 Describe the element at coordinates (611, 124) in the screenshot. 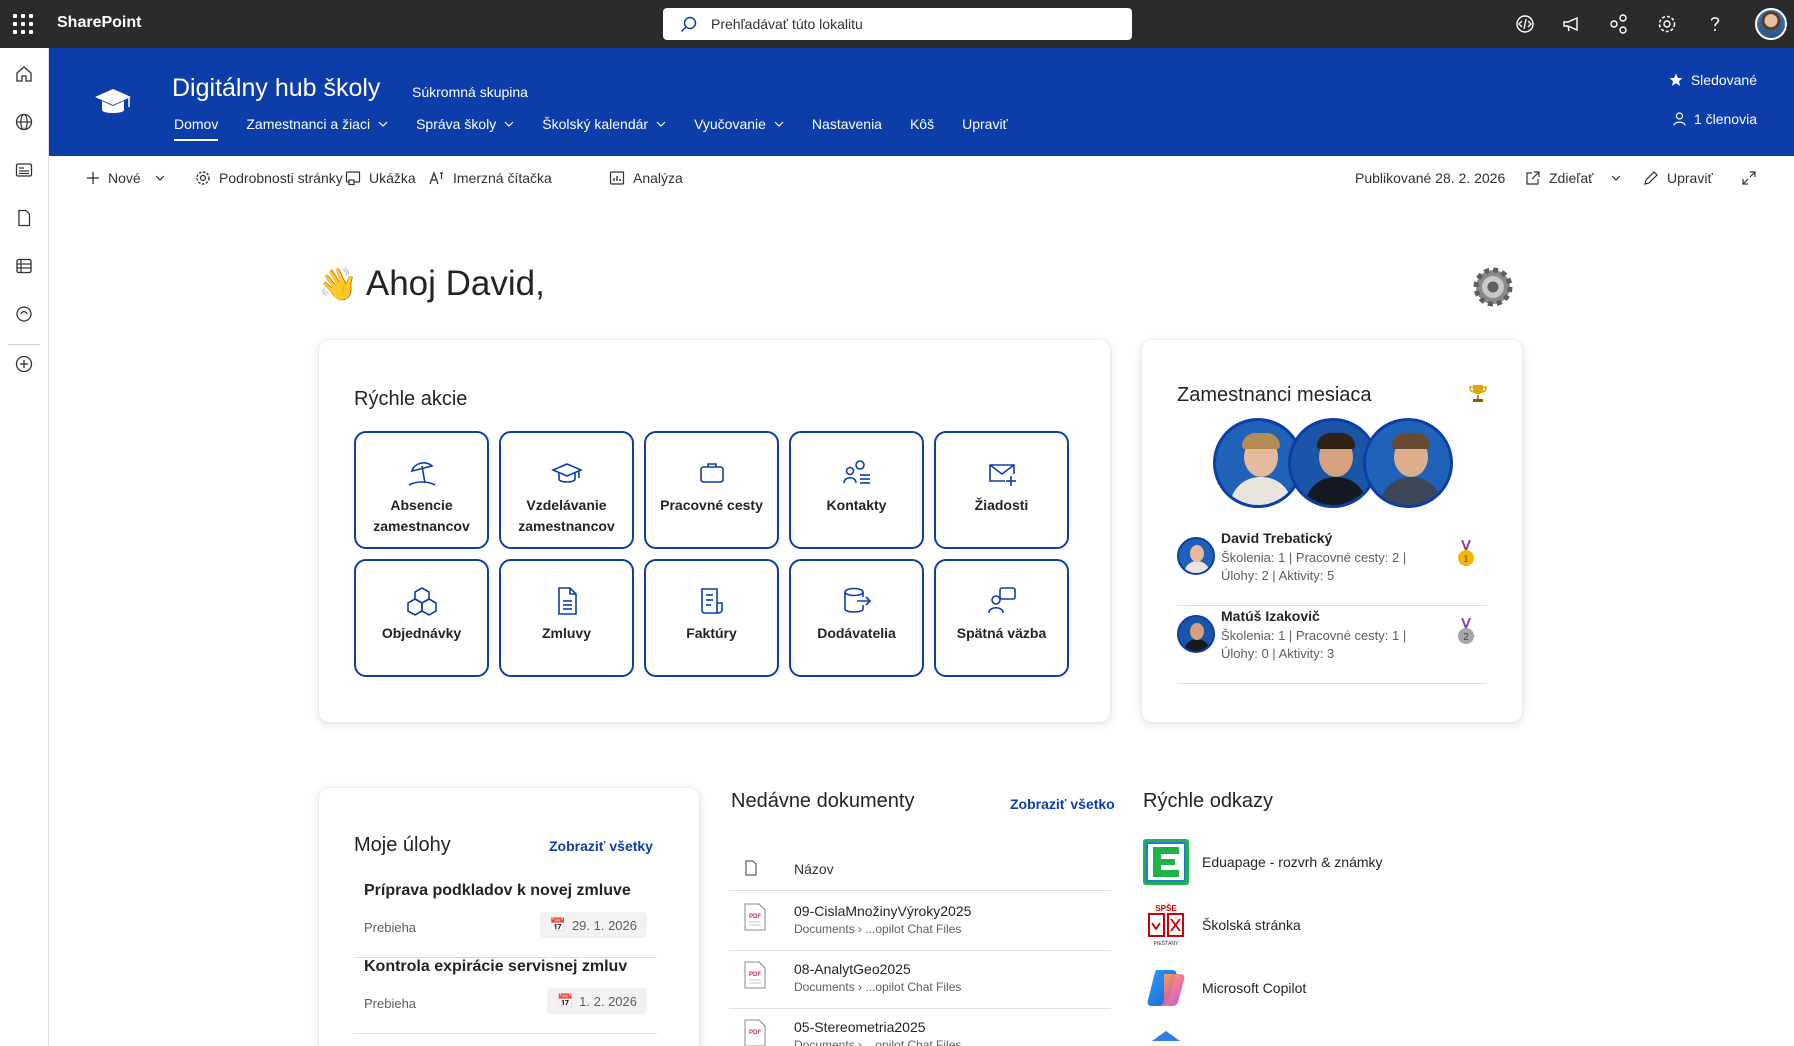

I see `nav-school-calendar: Školský kalendár` at that location.